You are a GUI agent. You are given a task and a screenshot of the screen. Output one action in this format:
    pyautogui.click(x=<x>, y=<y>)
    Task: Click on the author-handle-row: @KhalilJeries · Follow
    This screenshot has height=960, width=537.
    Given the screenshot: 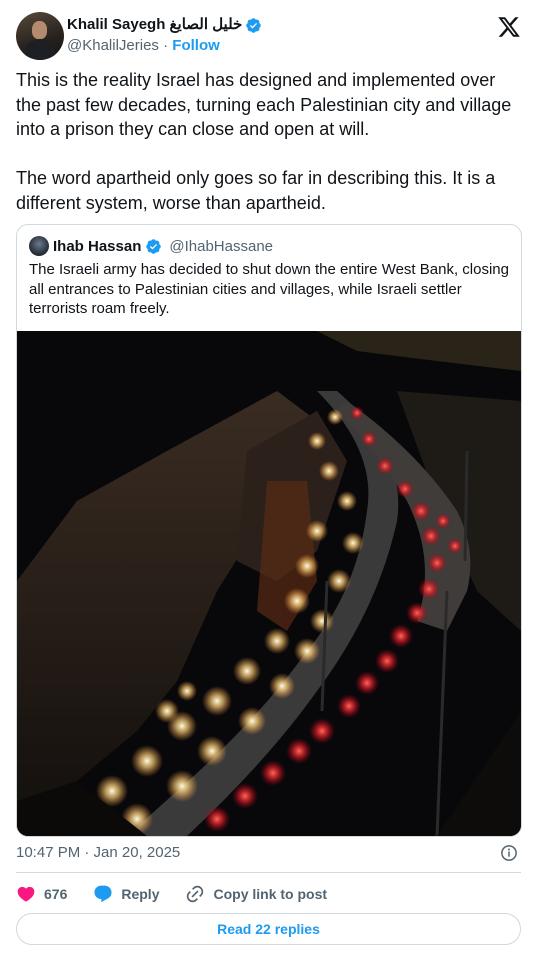 What is the action you would take?
    pyautogui.click(x=164, y=46)
    